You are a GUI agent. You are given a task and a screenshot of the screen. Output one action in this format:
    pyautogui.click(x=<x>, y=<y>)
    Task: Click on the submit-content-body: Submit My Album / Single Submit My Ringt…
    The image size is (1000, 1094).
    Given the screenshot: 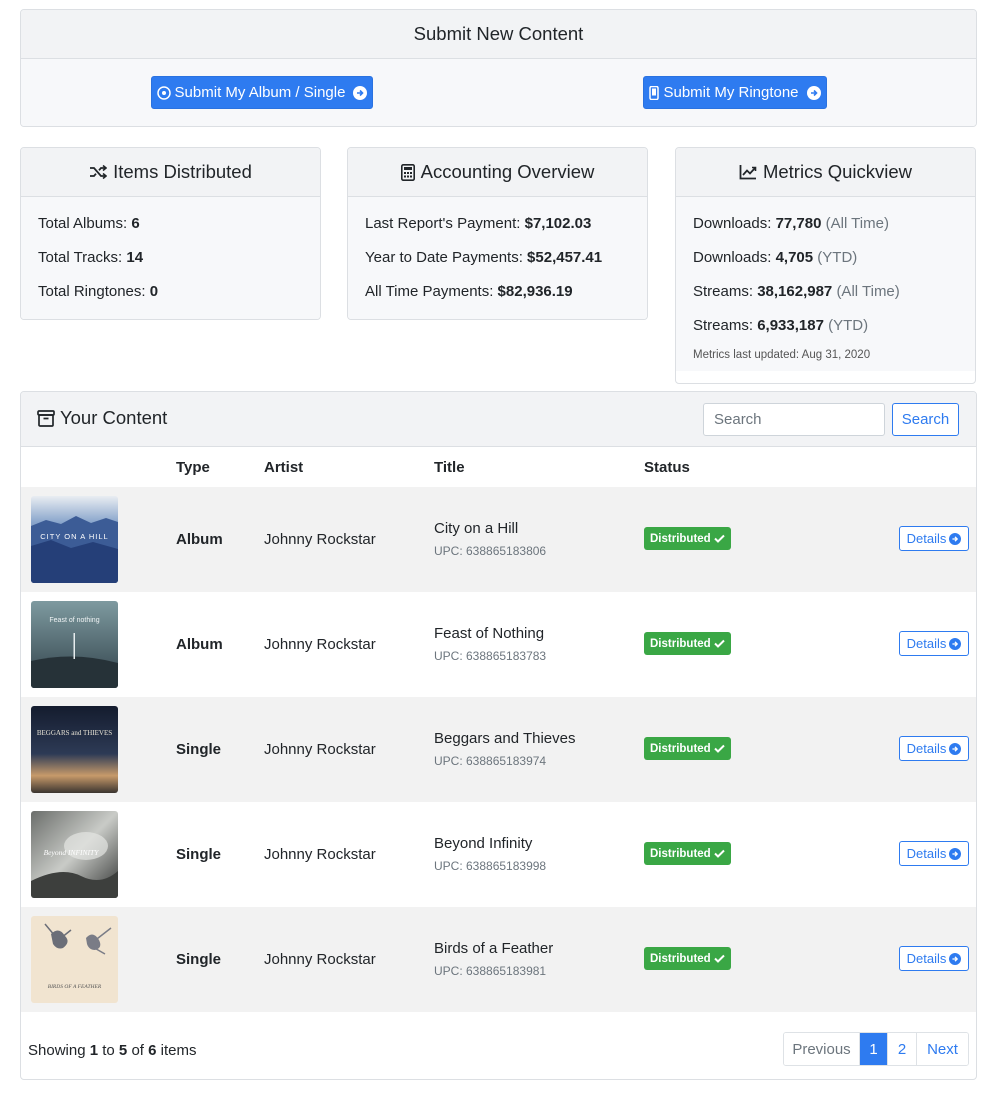 What is the action you would take?
    pyautogui.click(x=498, y=92)
    